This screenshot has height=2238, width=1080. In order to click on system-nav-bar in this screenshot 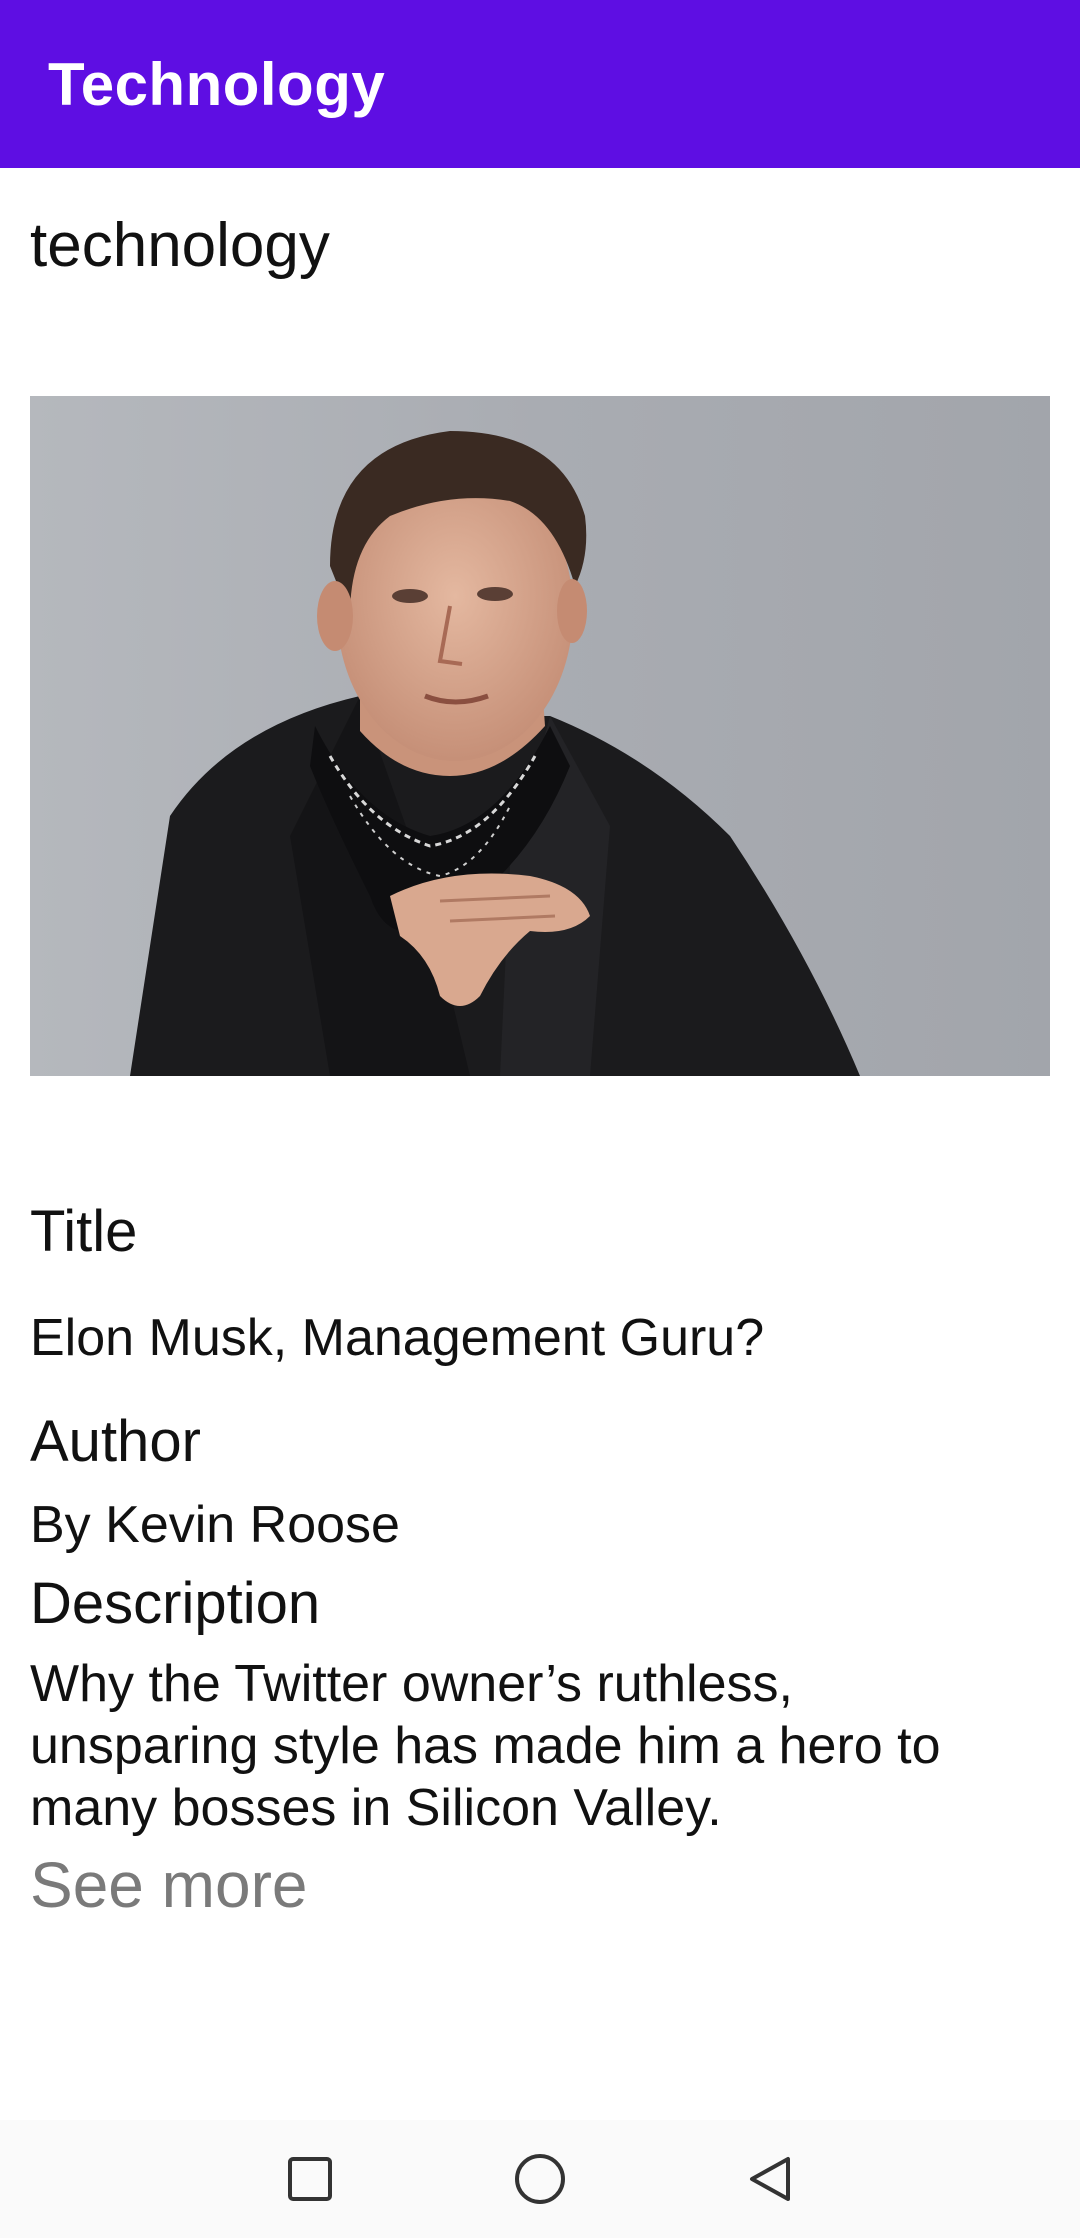, I will do `click(540, 2179)`.